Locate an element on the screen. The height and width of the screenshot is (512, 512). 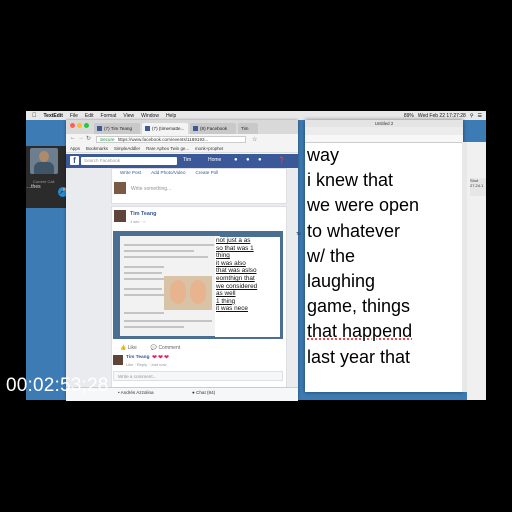
minimize-window-button is located at coordinates (79, 125).